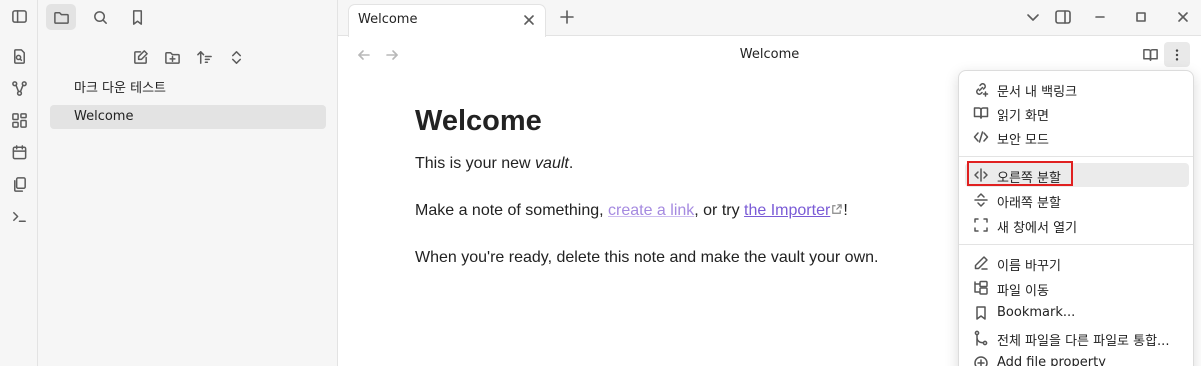 This screenshot has width=1201, height=366. Describe the element at coordinates (511, 210) in the screenshot. I see `paragraph-text: Make a note of something,` at that location.